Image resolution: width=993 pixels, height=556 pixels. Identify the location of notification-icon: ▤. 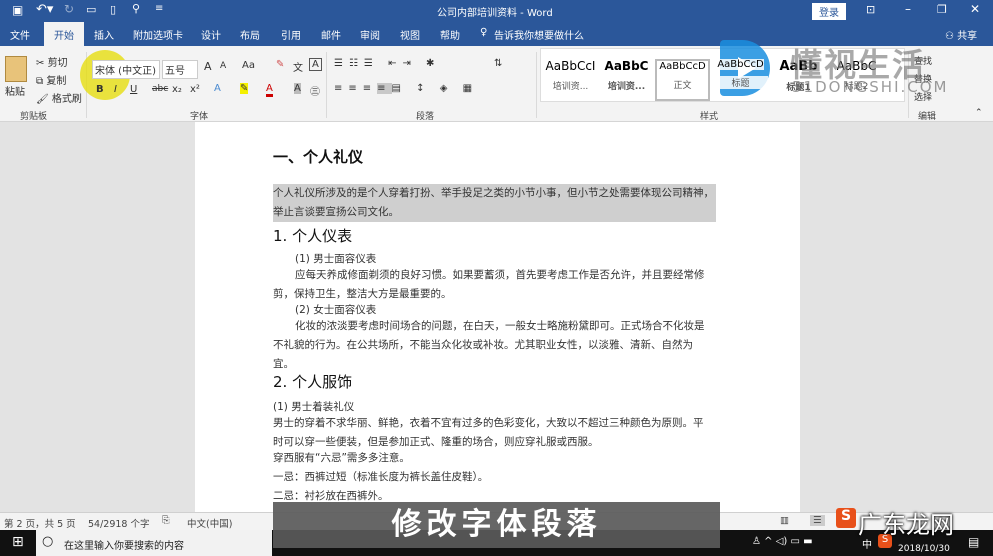
(973, 542).